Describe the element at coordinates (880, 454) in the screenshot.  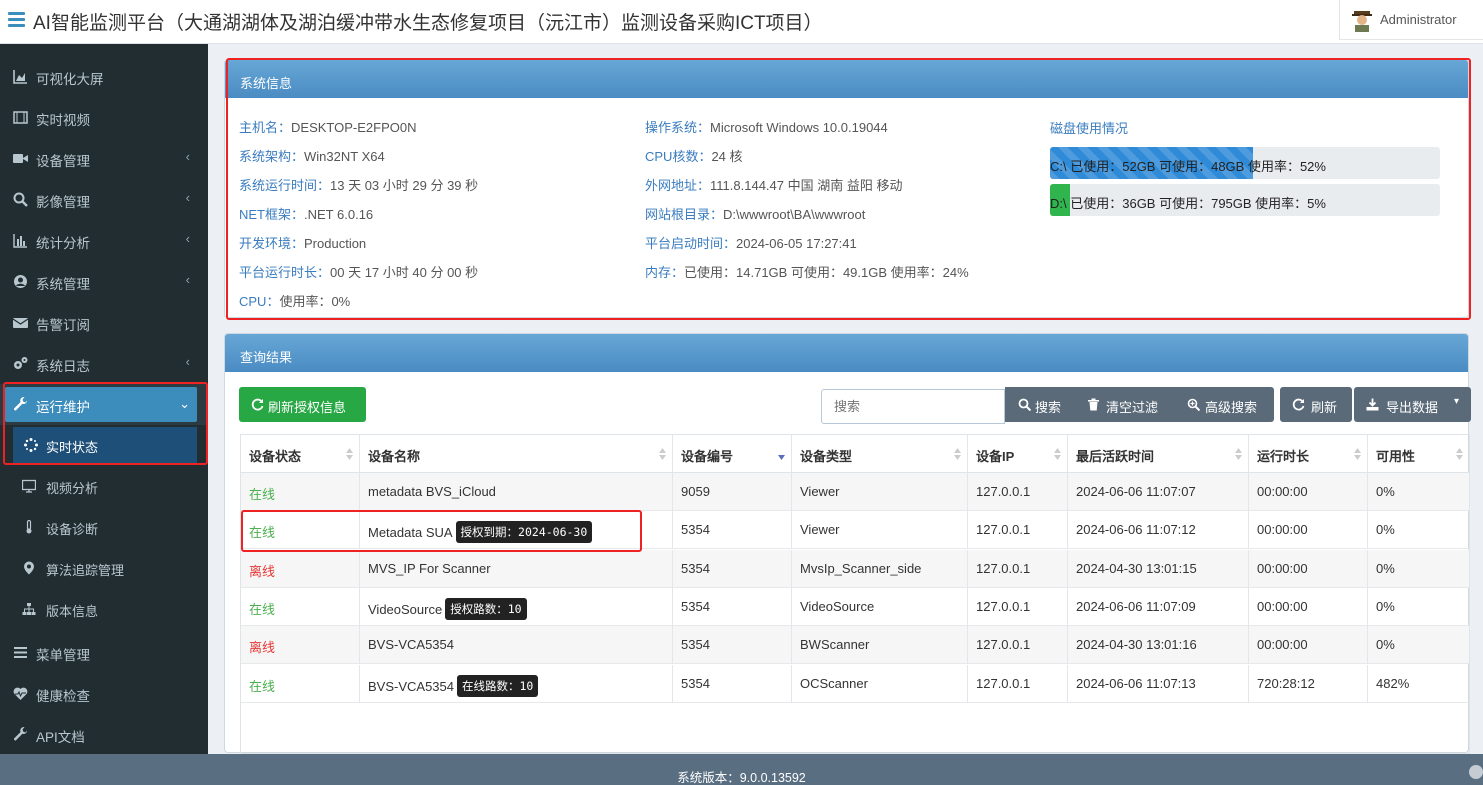
I see `column-header-type: 设备类型` at that location.